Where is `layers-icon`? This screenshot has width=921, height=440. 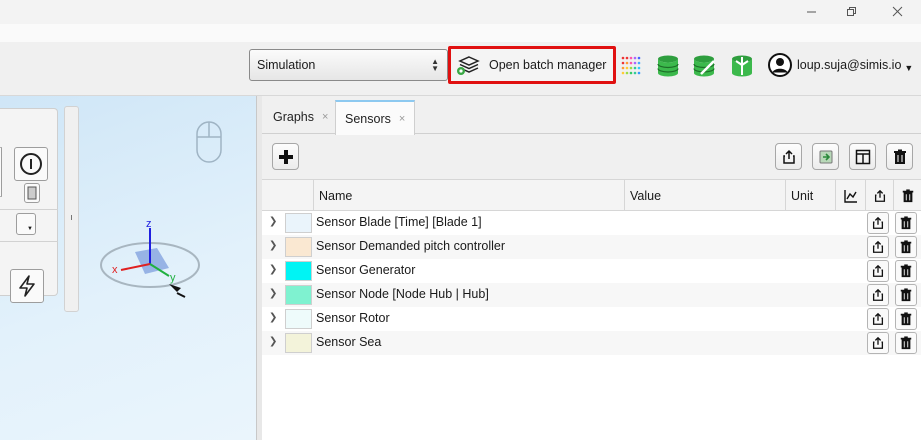 layers-icon is located at coordinates (468, 65).